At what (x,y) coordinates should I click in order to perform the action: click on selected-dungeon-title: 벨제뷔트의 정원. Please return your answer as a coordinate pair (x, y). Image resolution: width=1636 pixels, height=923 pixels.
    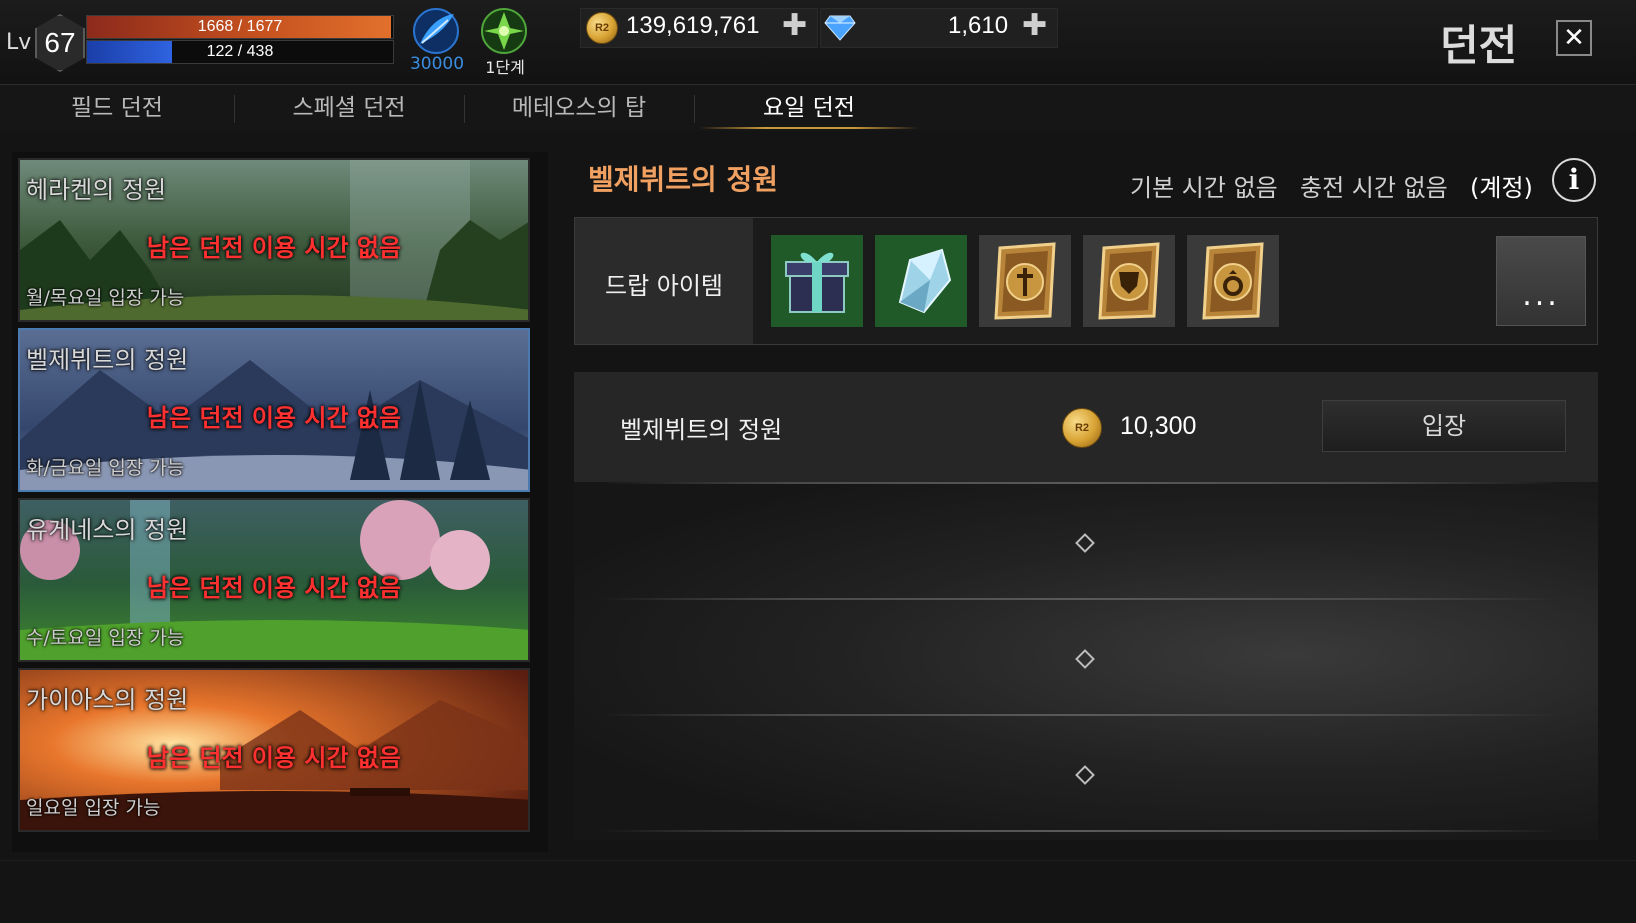
    Looking at the image, I should click on (683, 179).